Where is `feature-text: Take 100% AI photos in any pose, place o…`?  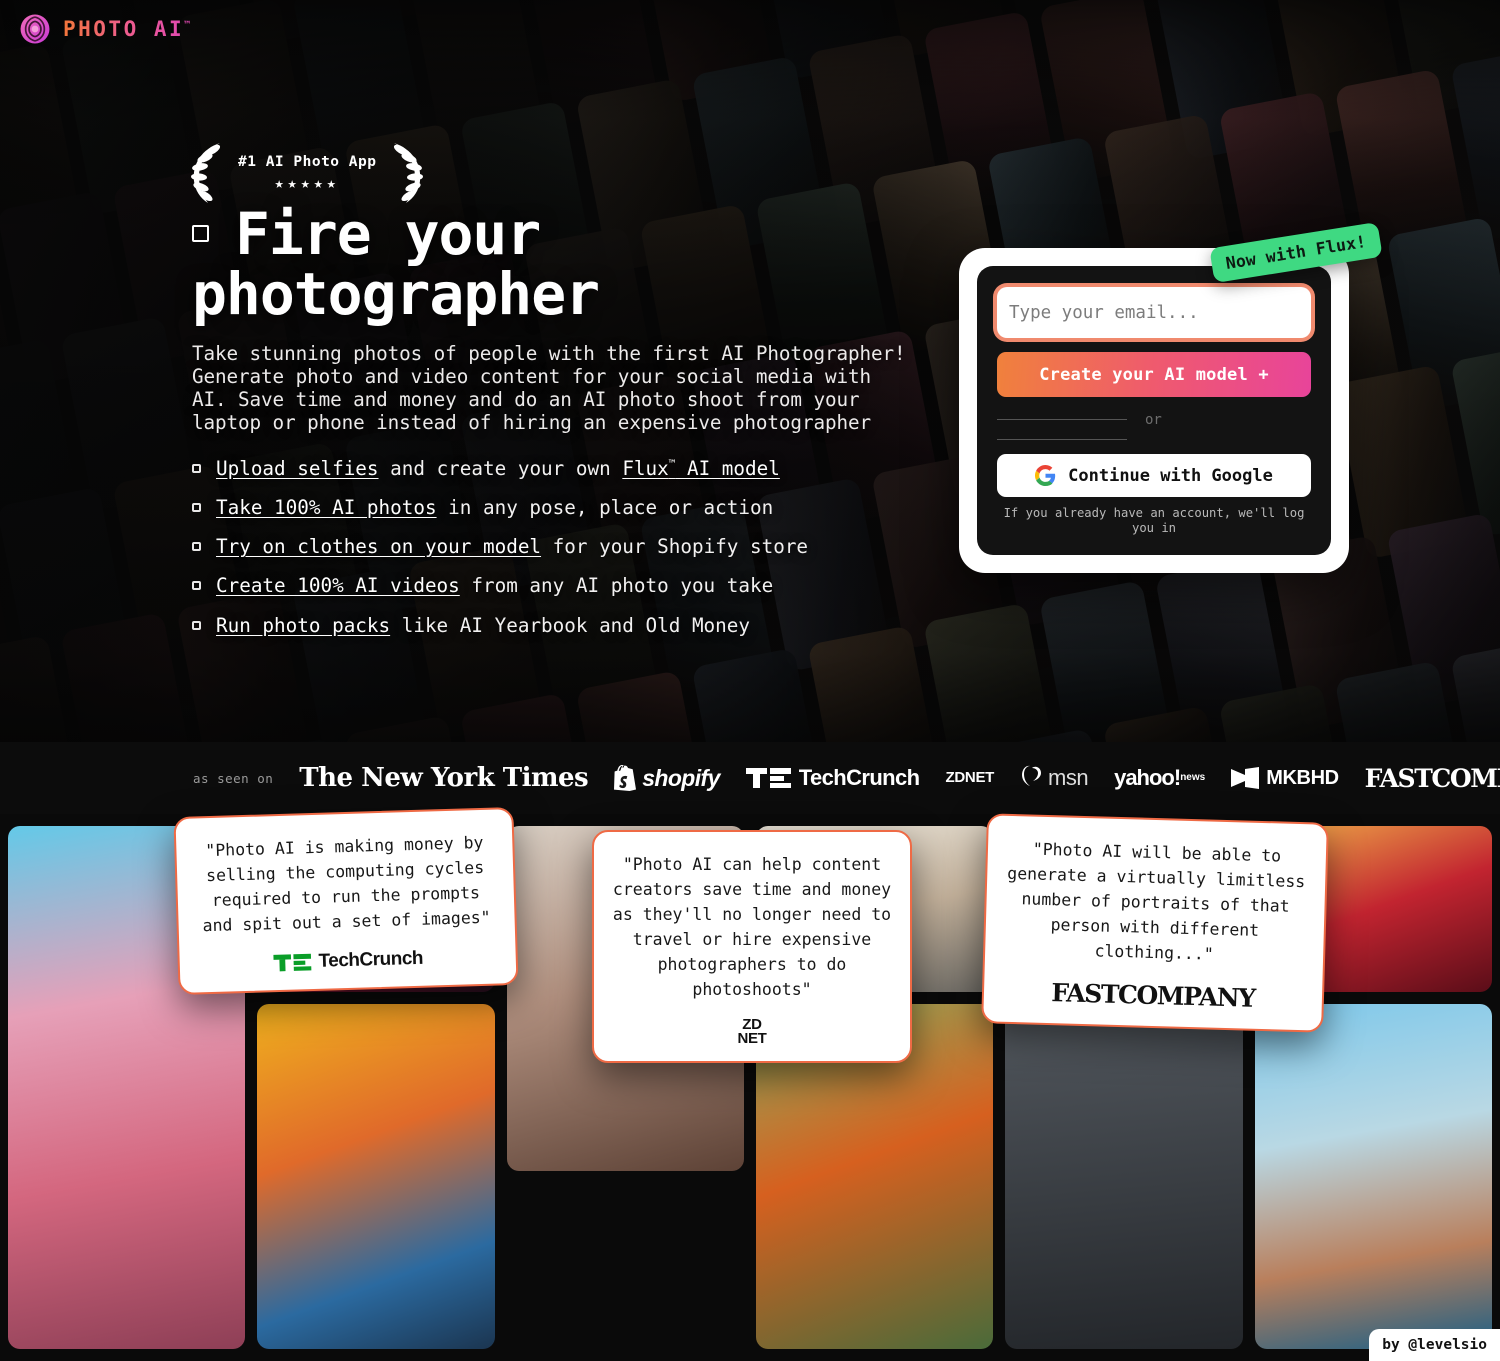 feature-text: Take 100% AI photos in any pose, place o… is located at coordinates (495, 508).